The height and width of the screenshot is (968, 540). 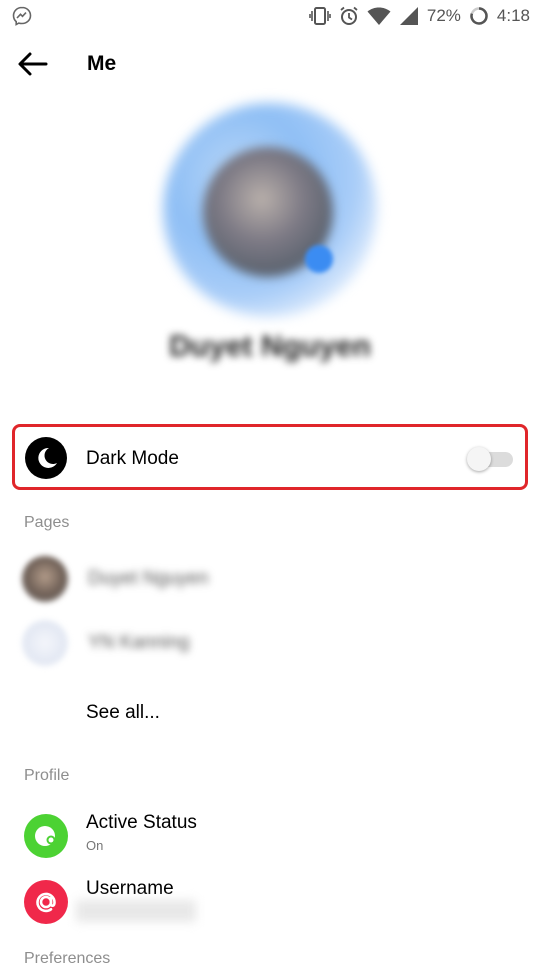 I want to click on moon-icon, so click(x=46, y=458).